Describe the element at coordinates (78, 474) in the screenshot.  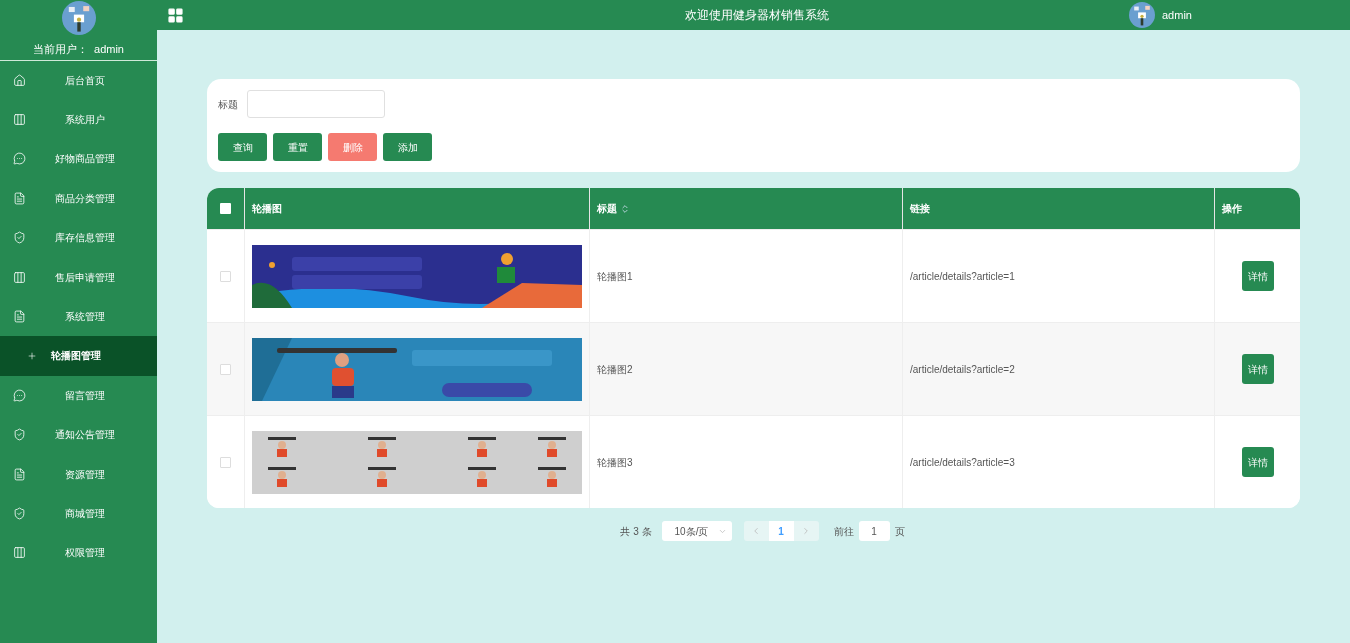
I see `sidebar-item: 资源管理` at that location.